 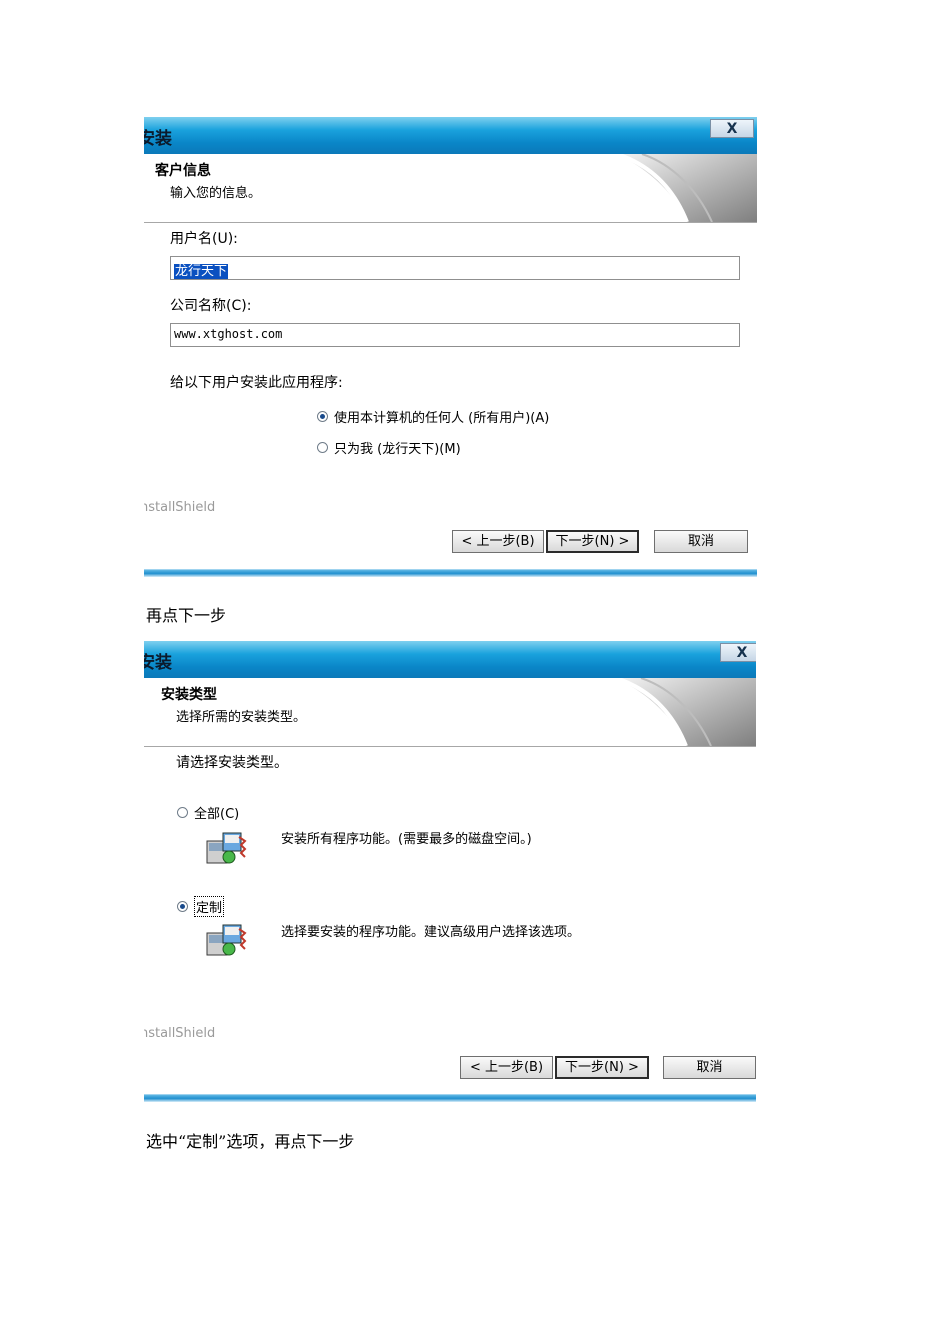 I want to click on dialog-header: 客户信息 输入您的信息。, so click(x=450, y=188).